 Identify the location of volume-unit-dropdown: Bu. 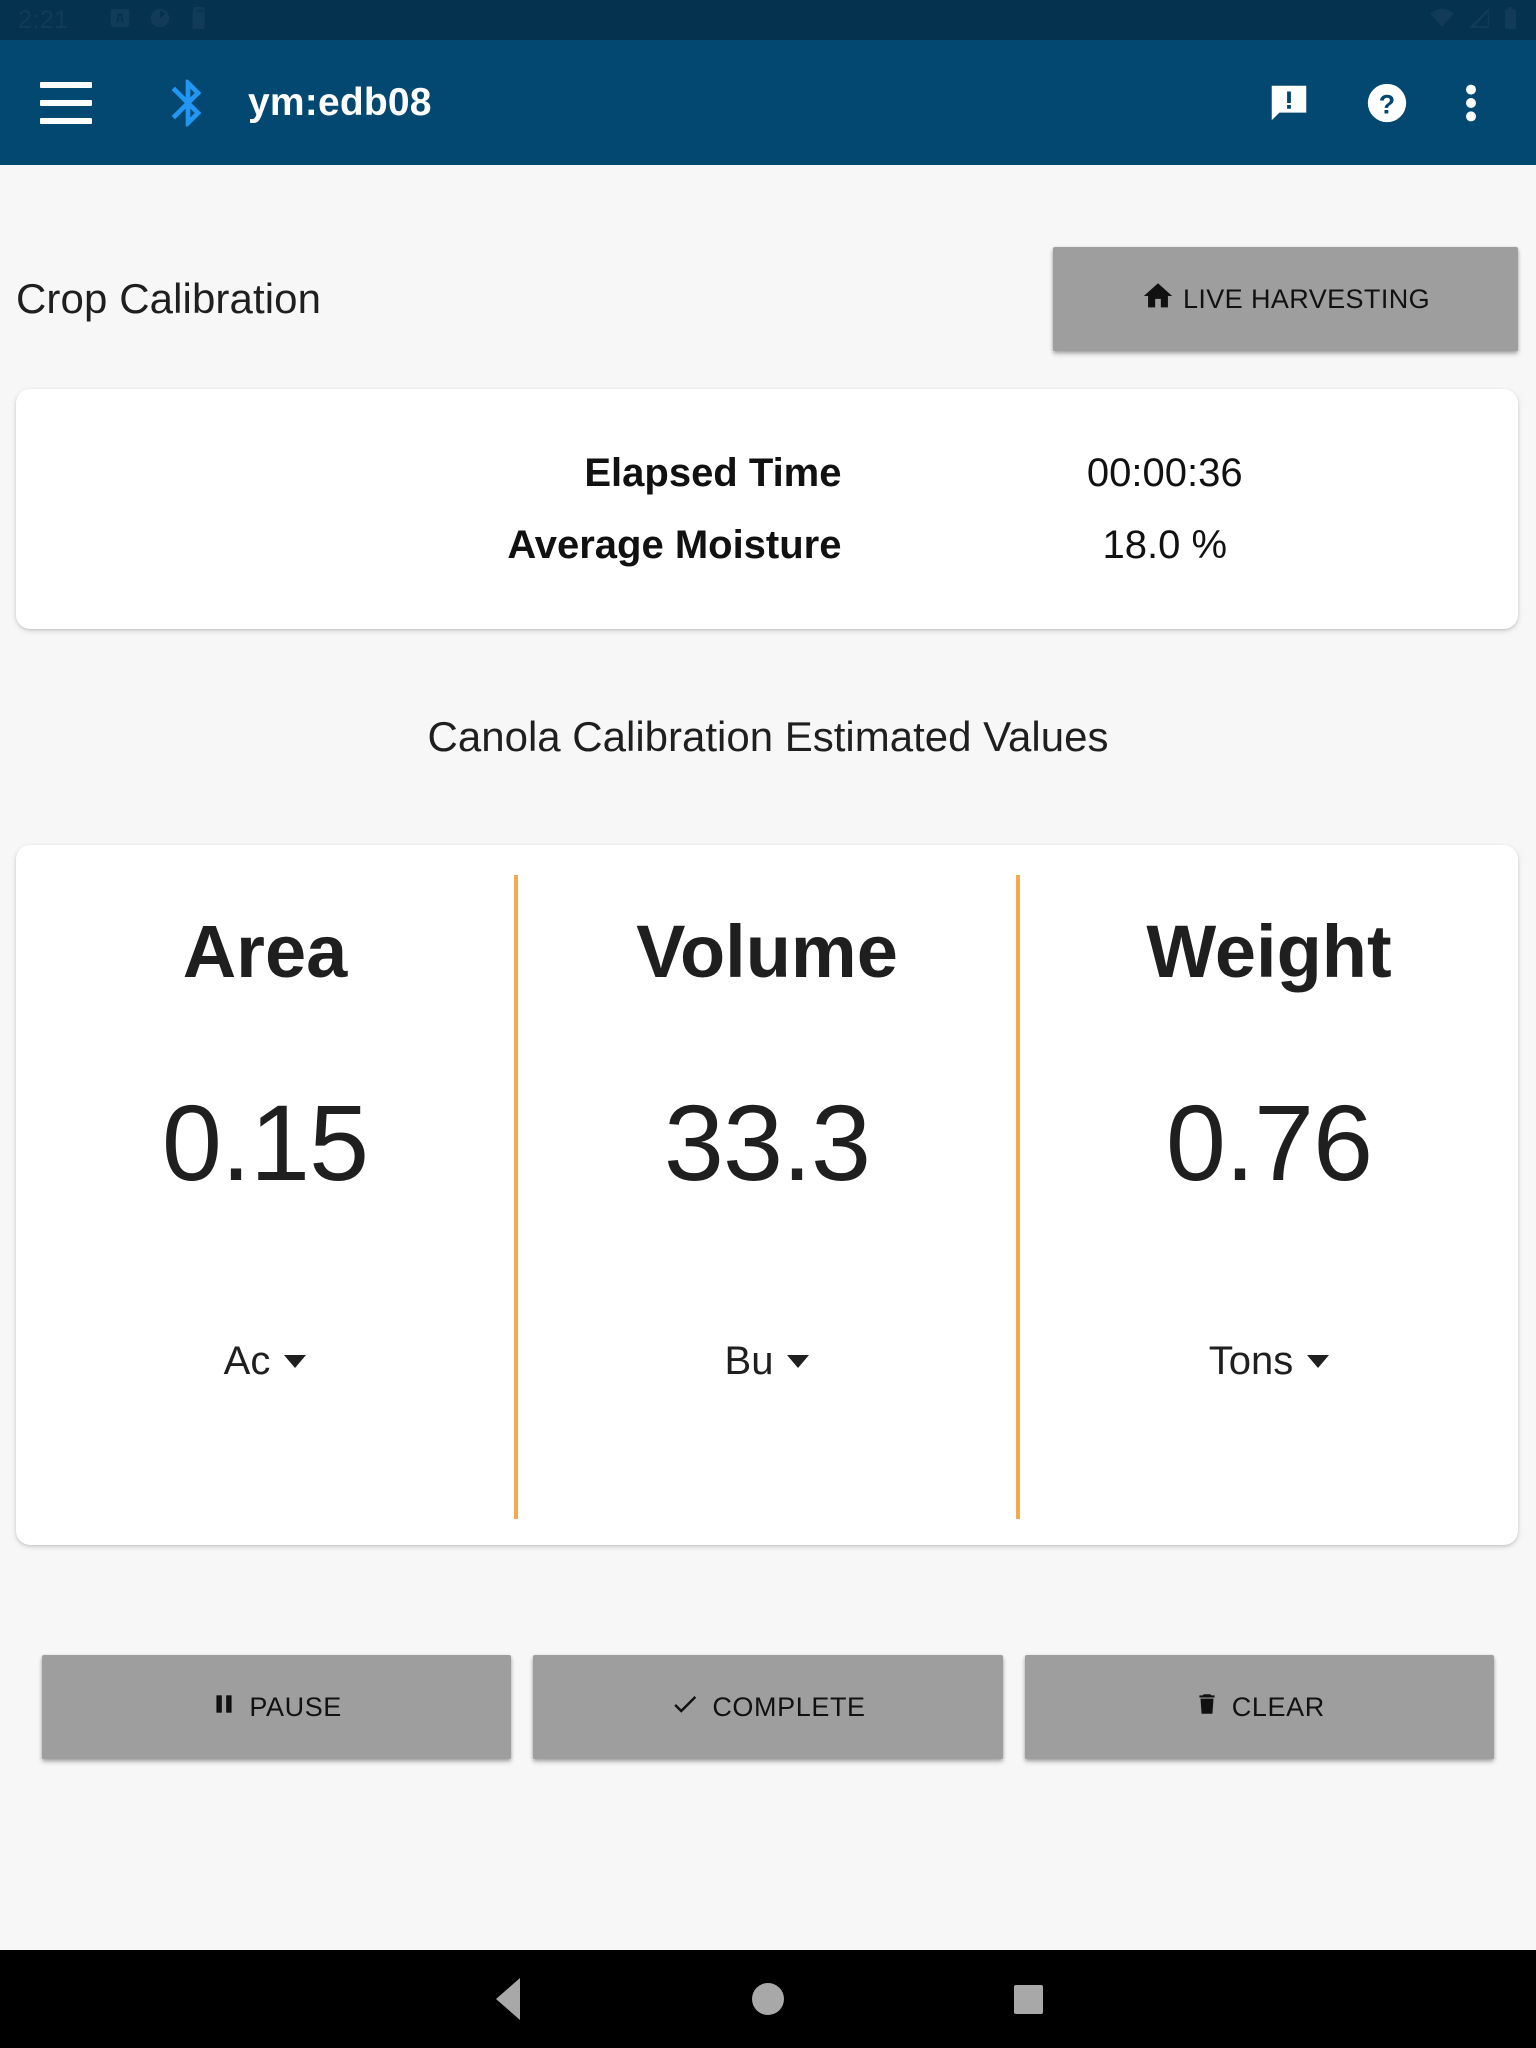
(767, 1361).